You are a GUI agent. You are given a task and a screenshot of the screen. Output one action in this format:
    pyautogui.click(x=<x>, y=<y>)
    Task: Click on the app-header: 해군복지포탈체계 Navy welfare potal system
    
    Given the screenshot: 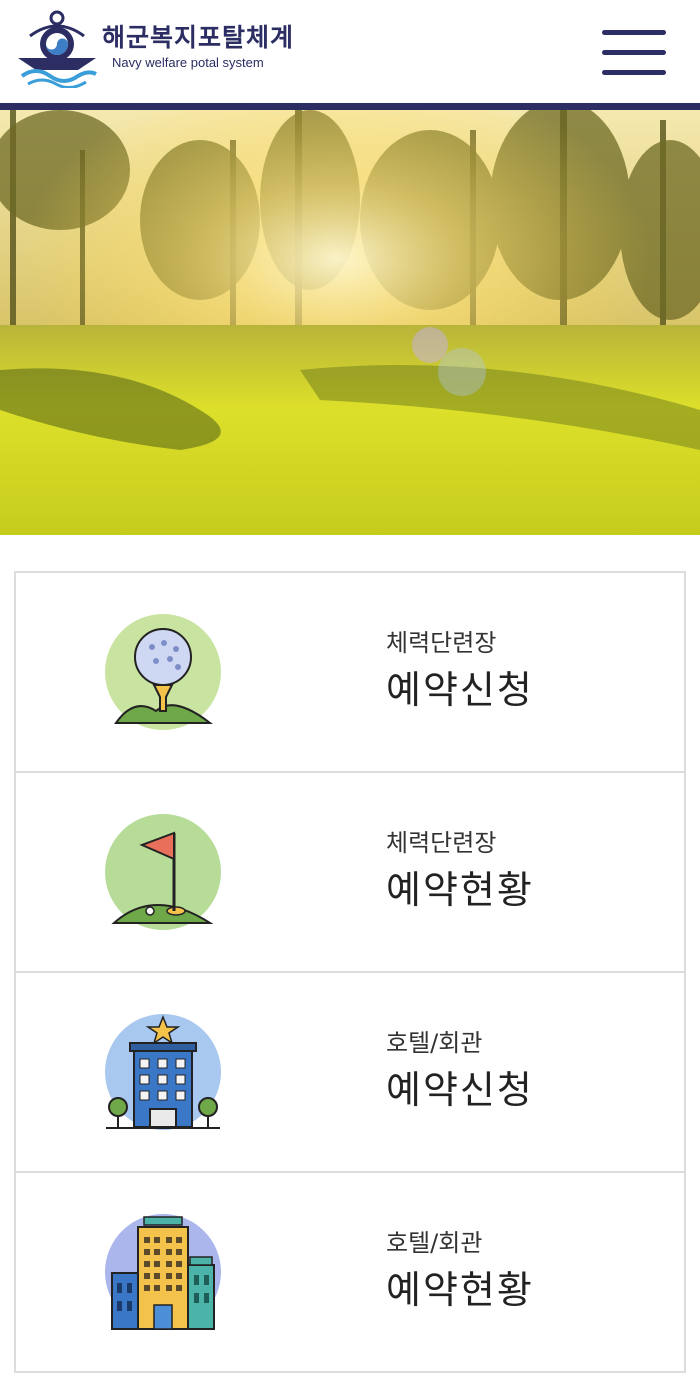 What is the action you would take?
    pyautogui.click(x=350, y=55)
    